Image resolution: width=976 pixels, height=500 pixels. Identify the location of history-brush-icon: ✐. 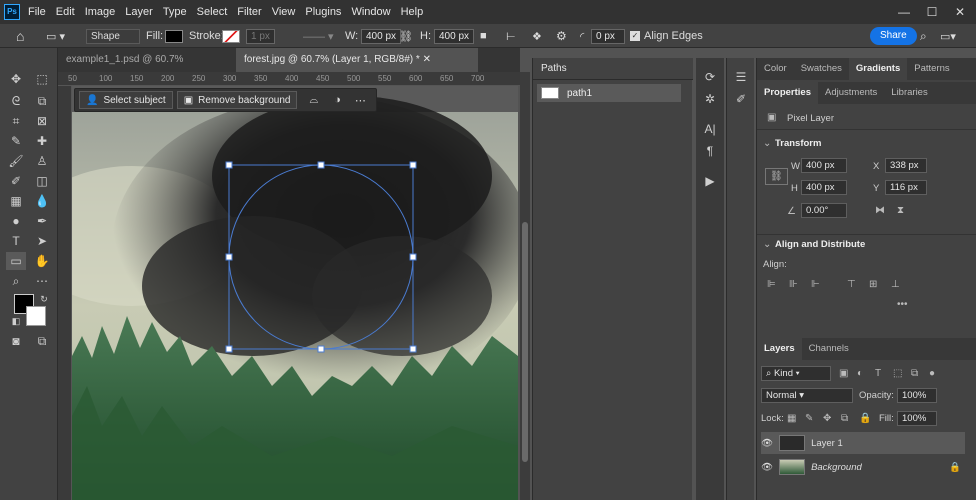
(16, 181).